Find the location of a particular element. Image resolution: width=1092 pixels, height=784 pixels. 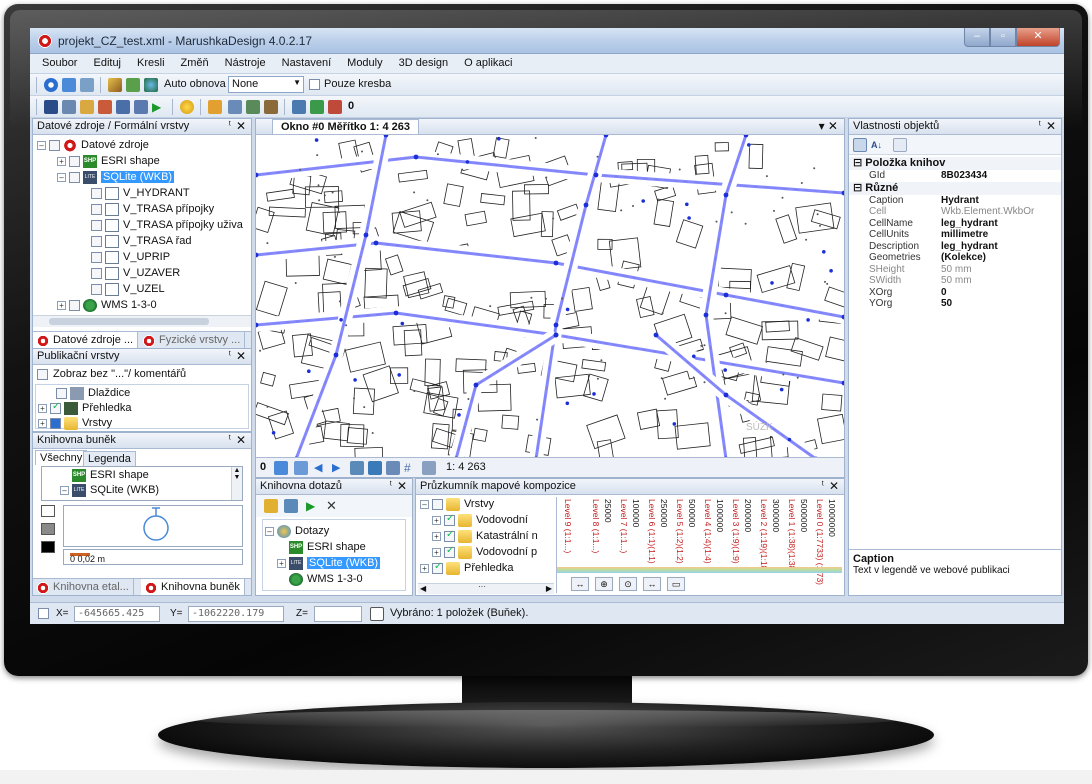

pencil-icon is located at coordinates (115, 85).